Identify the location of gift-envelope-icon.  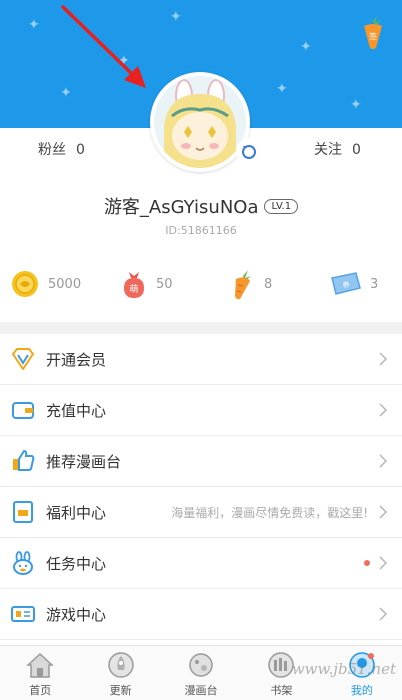
(23, 512).